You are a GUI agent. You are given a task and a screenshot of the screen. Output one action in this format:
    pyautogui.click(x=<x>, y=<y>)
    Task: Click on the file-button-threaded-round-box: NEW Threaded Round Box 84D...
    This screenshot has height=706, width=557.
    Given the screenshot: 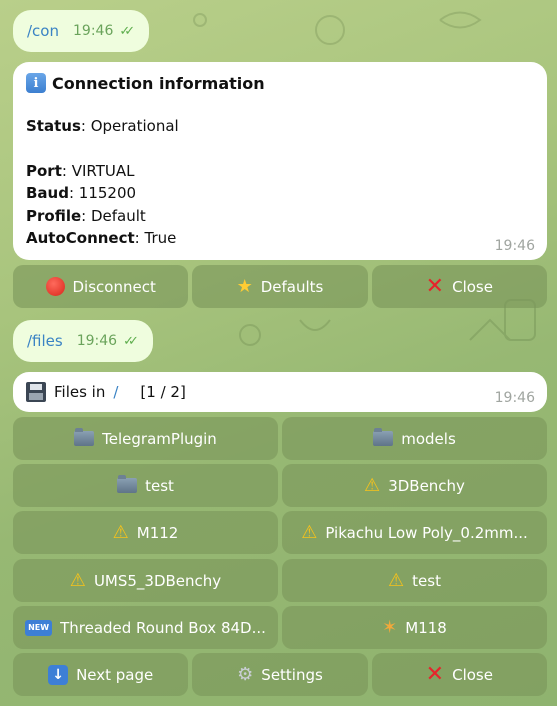 What is the action you would take?
    pyautogui.click(x=145, y=627)
    